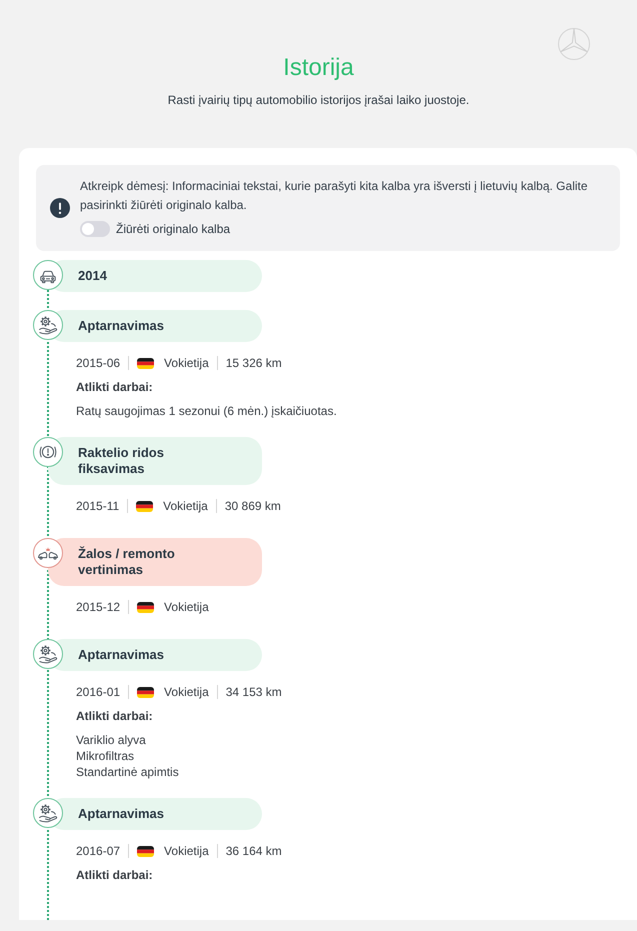 This screenshot has width=637, height=931. Describe the element at coordinates (98, 363) in the screenshot. I see `event-date: 2015-06` at that location.